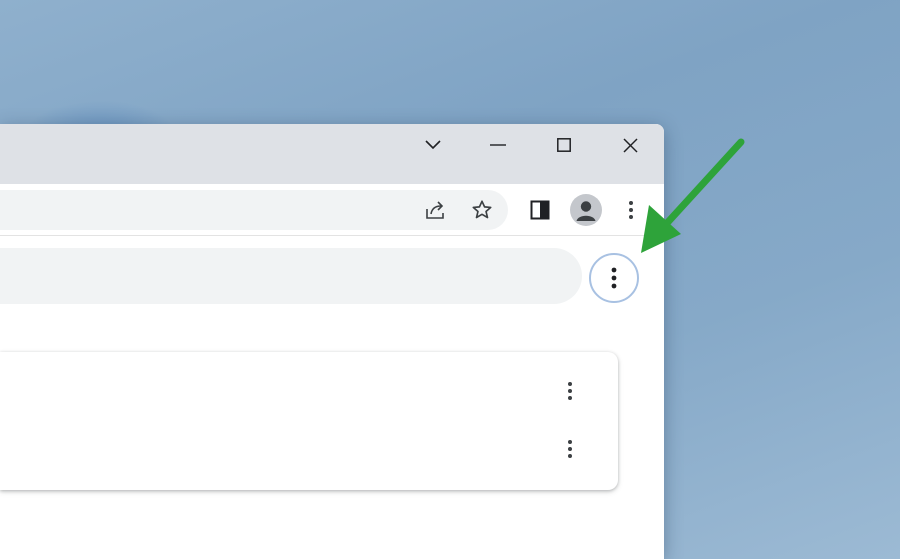 This screenshot has height=559, width=900. I want to click on side-panel-button, so click(540, 210).